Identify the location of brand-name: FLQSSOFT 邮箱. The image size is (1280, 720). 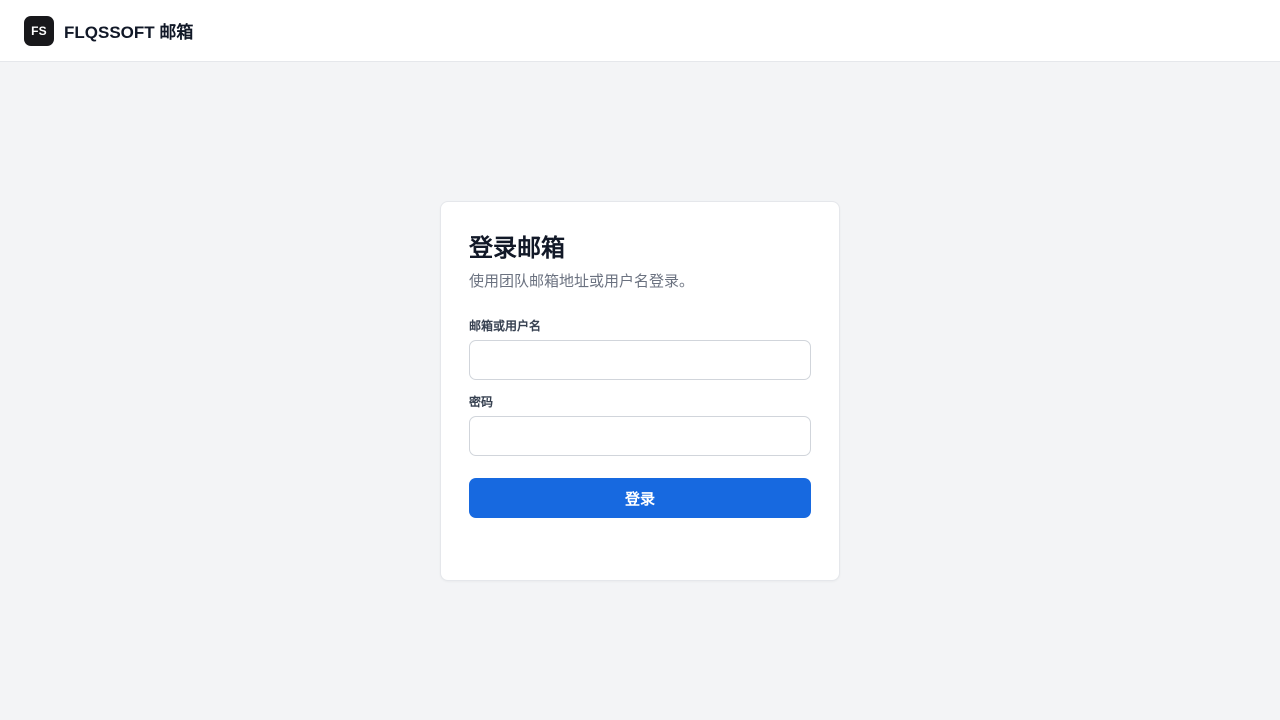
(129, 32).